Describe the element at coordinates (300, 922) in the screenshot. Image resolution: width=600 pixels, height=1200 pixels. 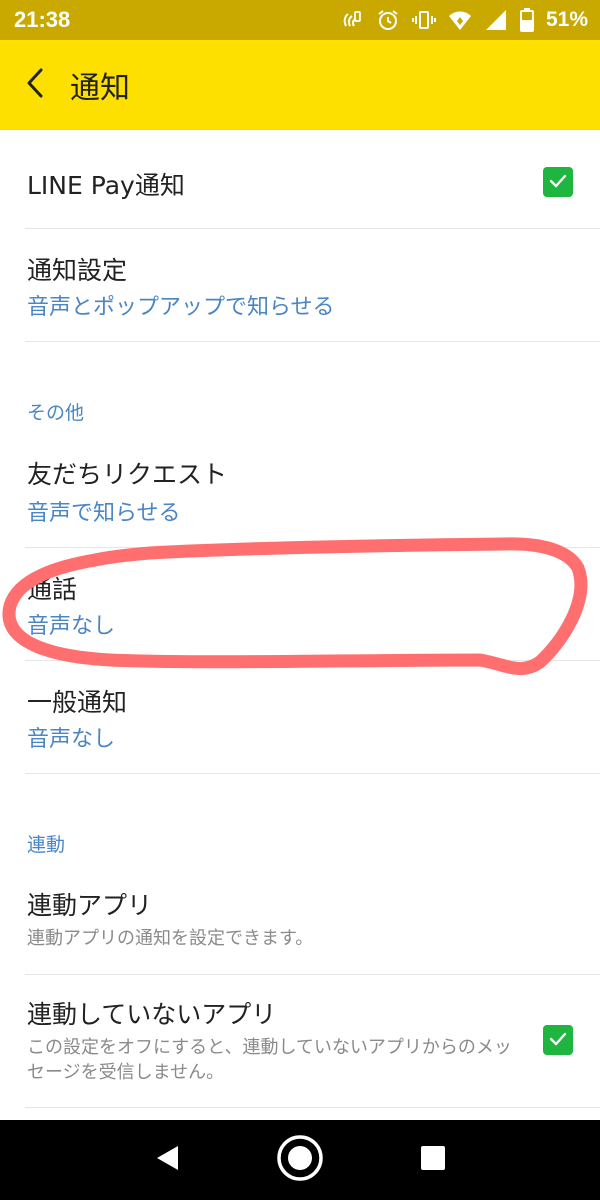
I see `setting-linked-apps: 連動アプリ 連動アプリの通知を設定できます。` at that location.